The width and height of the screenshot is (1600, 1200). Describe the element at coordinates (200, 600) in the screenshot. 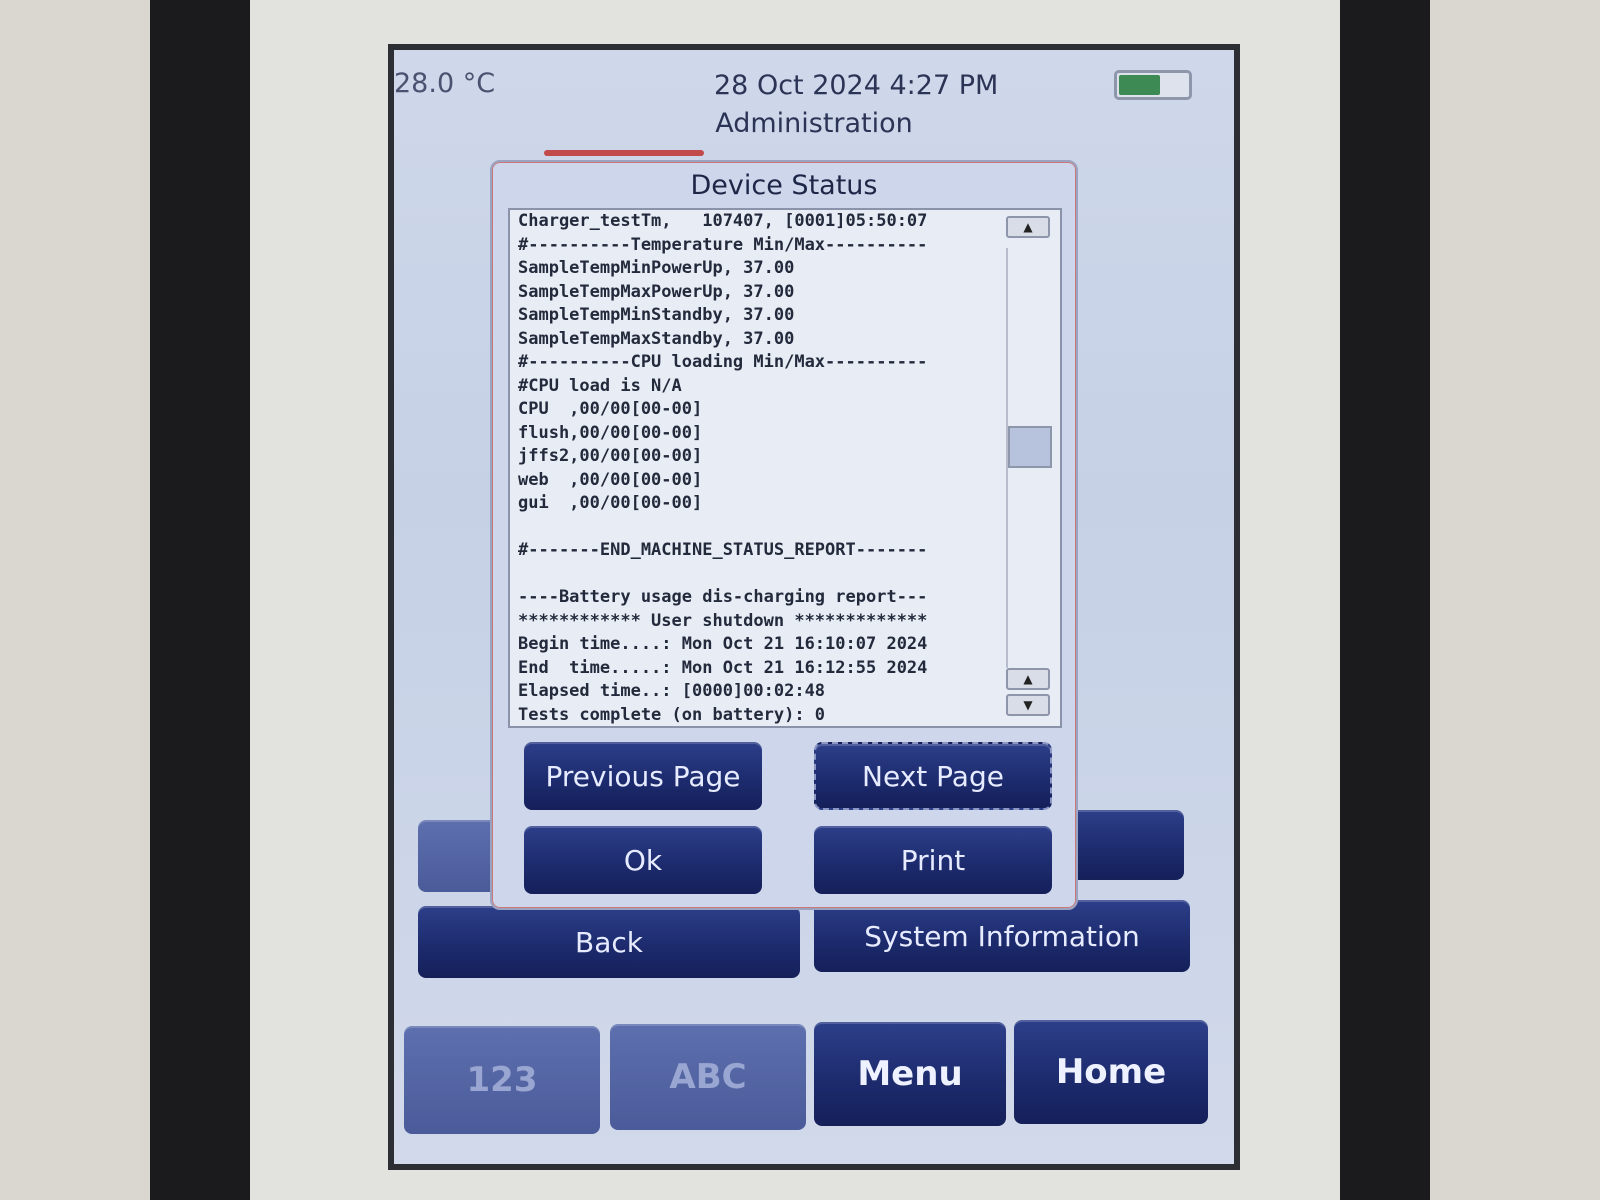

I see `device-bezel-left` at that location.